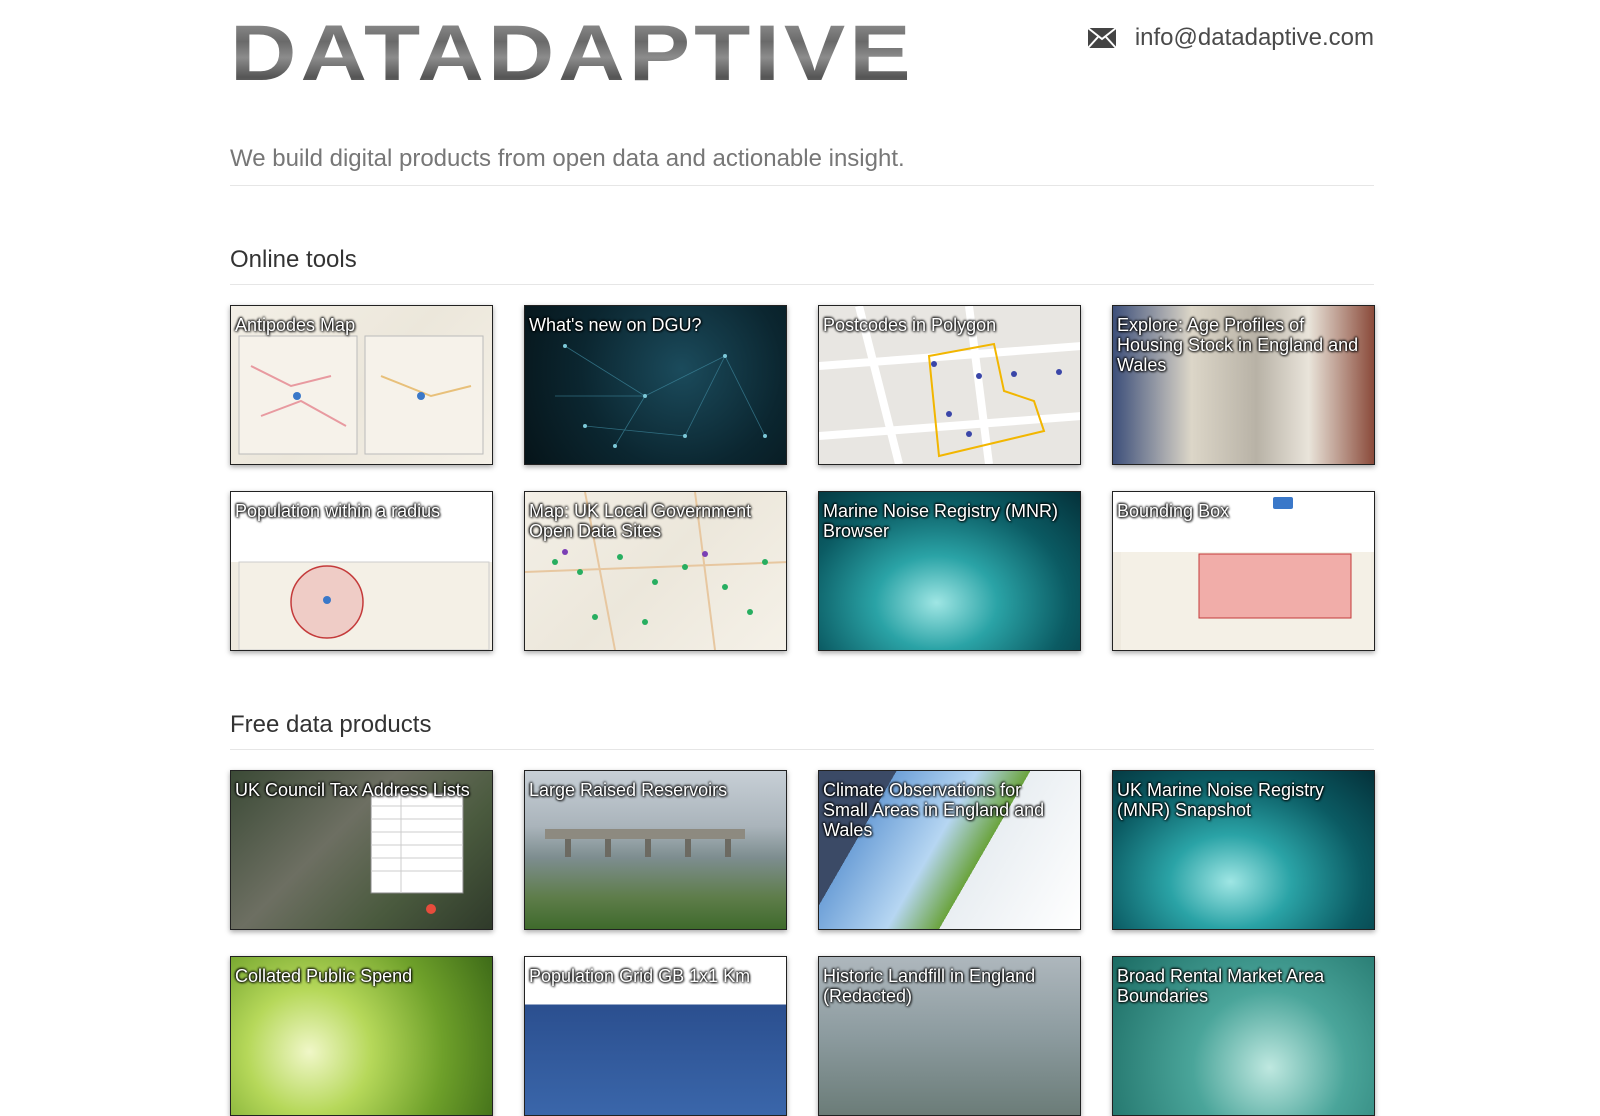  What do you see at coordinates (1254, 38) in the screenshot?
I see `email-link: info@datadaptive.com` at bounding box center [1254, 38].